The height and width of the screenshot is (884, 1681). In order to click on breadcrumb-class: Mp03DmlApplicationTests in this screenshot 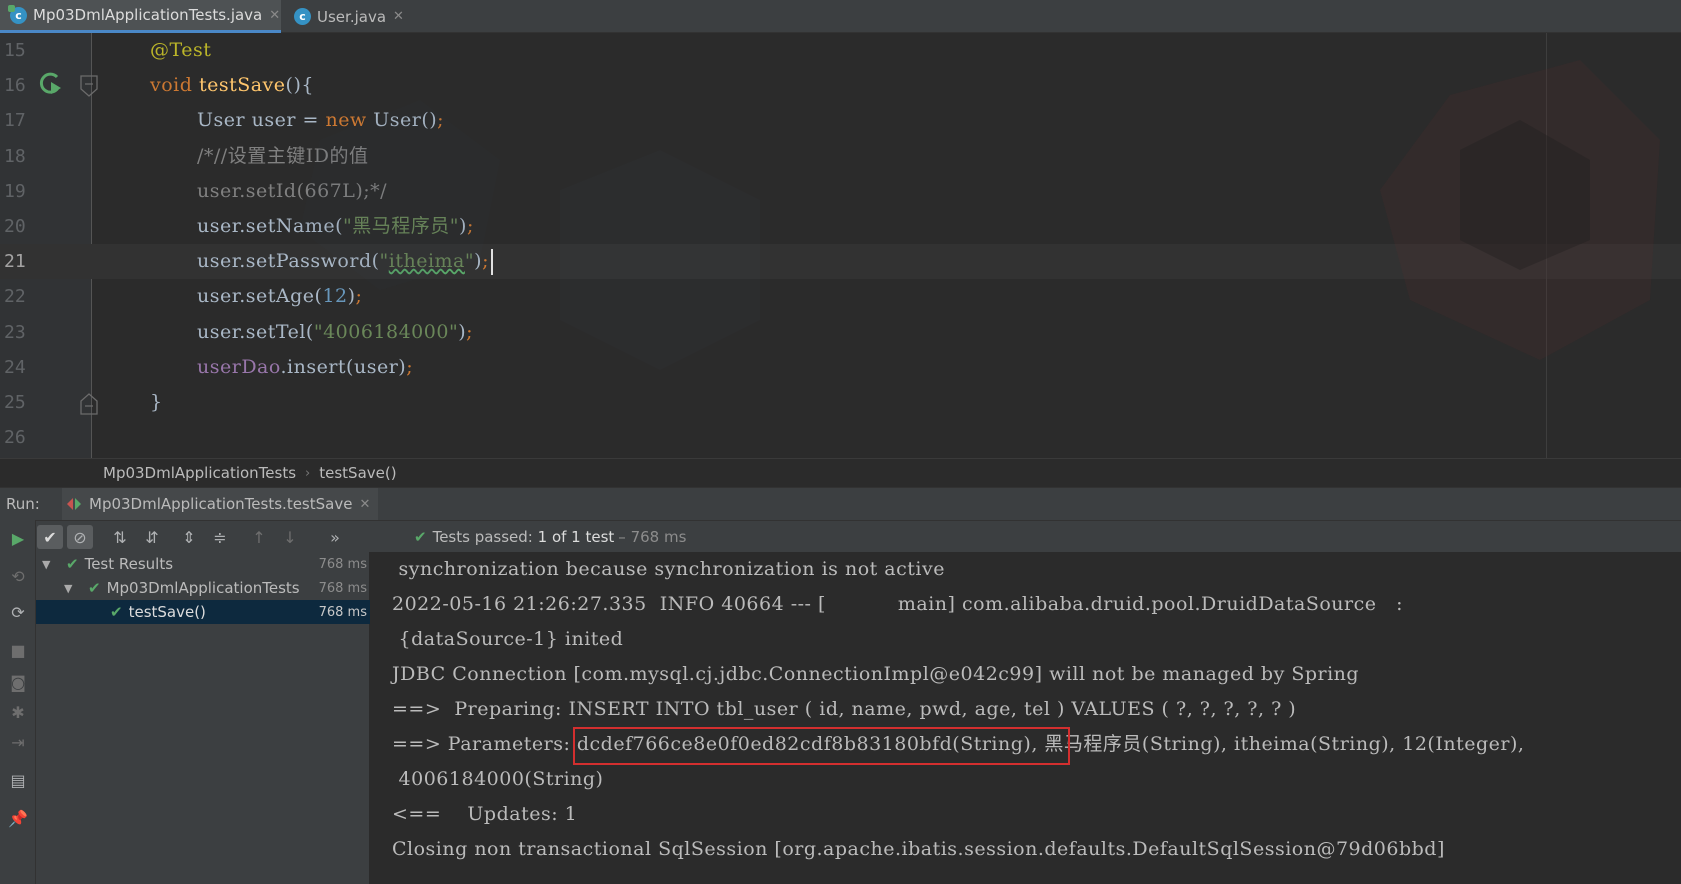, I will do `click(199, 473)`.